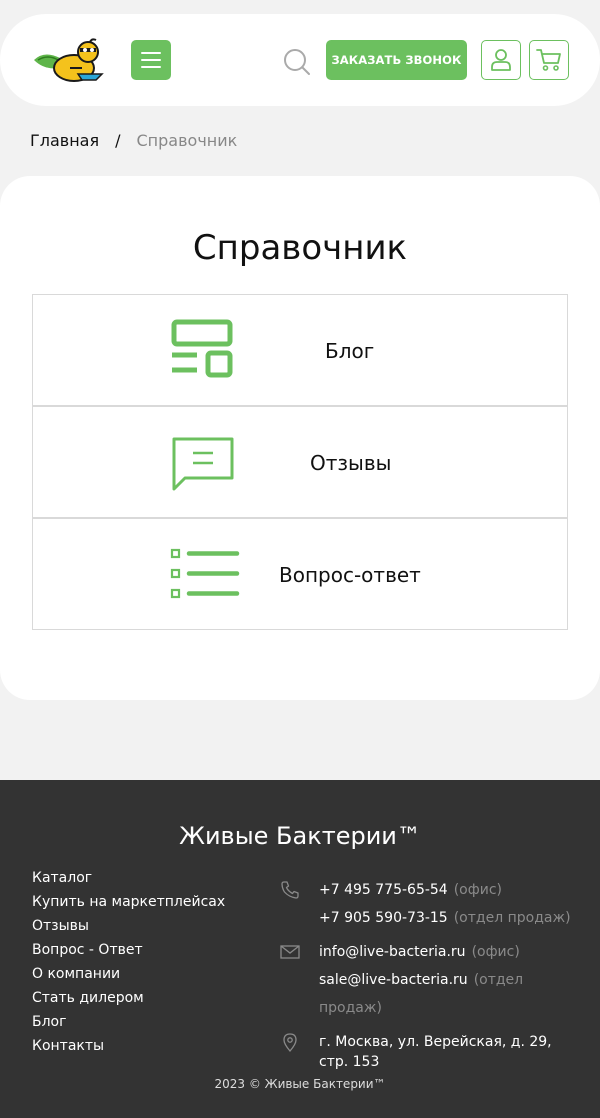 This screenshot has width=600, height=1118. Describe the element at coordinates (435, 1042) in the screenshot. I see `address-line: г. Москва, ул. Верейская, д. 29,` at that location.